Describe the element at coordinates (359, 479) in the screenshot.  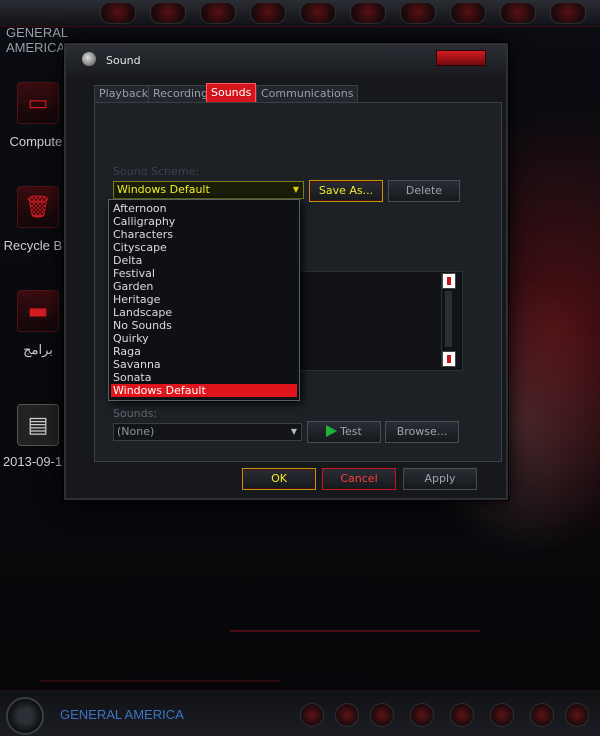
I see `cancel-button: Cancel` at that location.